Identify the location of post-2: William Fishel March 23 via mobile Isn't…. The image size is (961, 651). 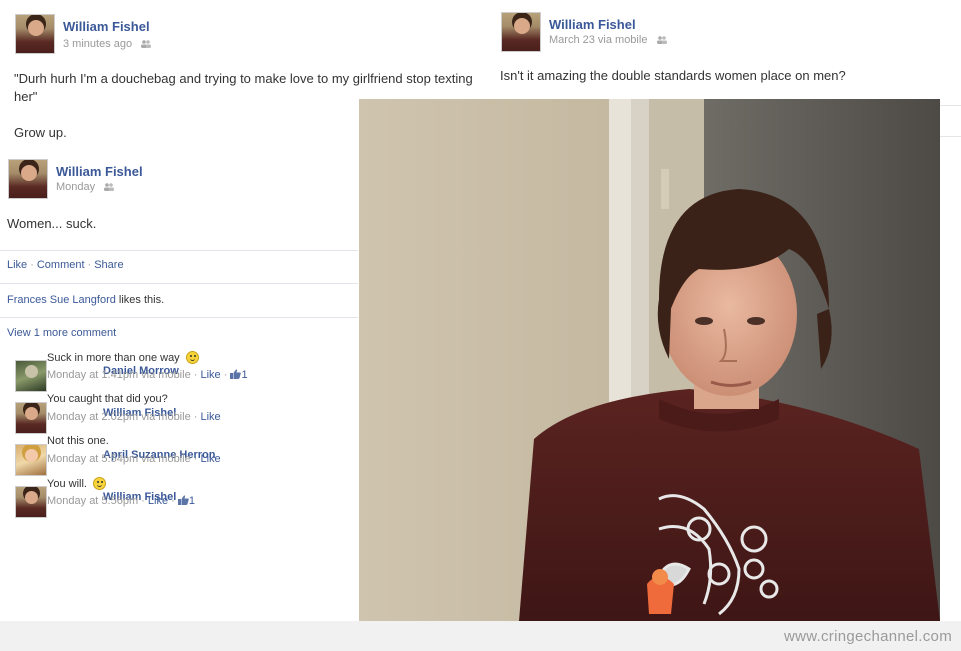
(725, 50).